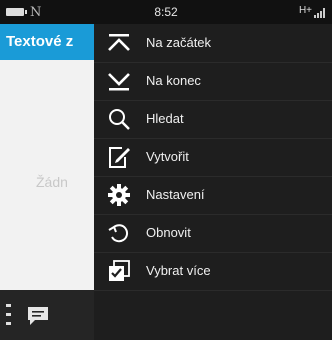 The height and width of the screenshot is (340, 332). I want to click on message-icon, so click(38, 318).